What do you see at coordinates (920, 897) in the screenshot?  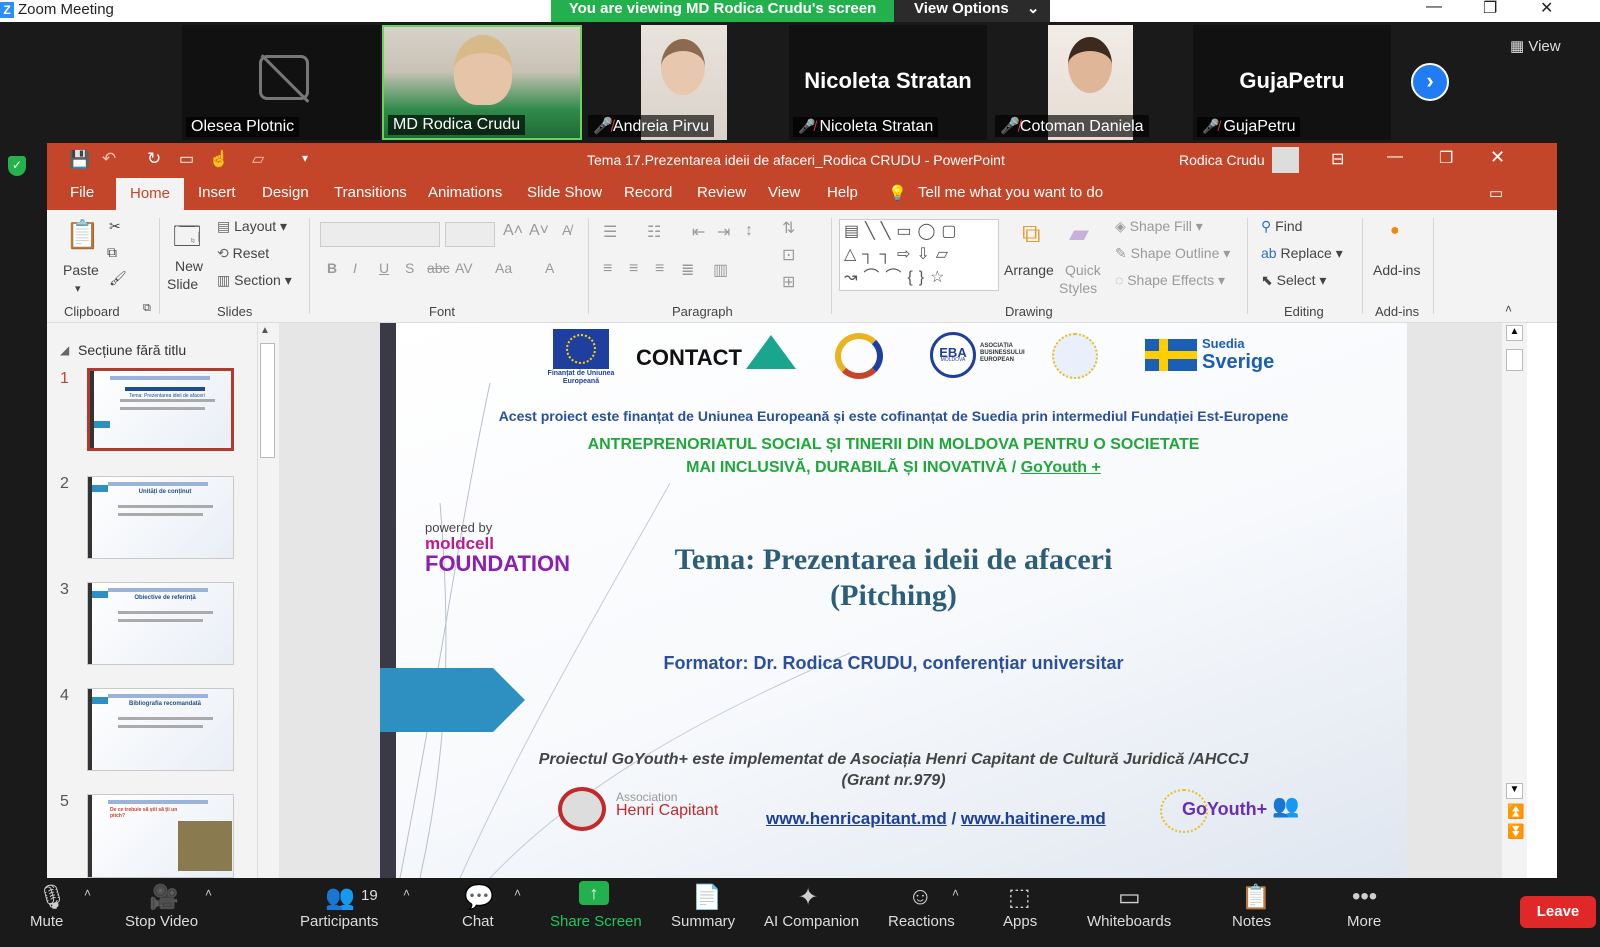 I see `reactions-icon: ☺` at bounding box center [920, 897].